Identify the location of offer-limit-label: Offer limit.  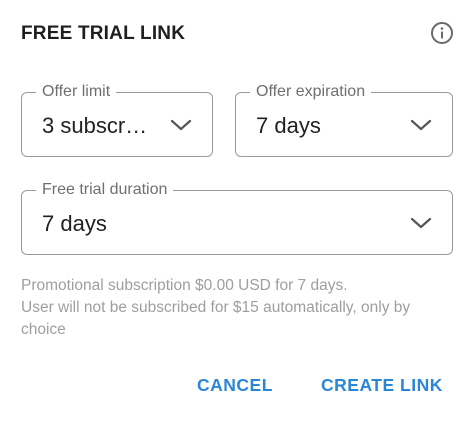
(76, 92).